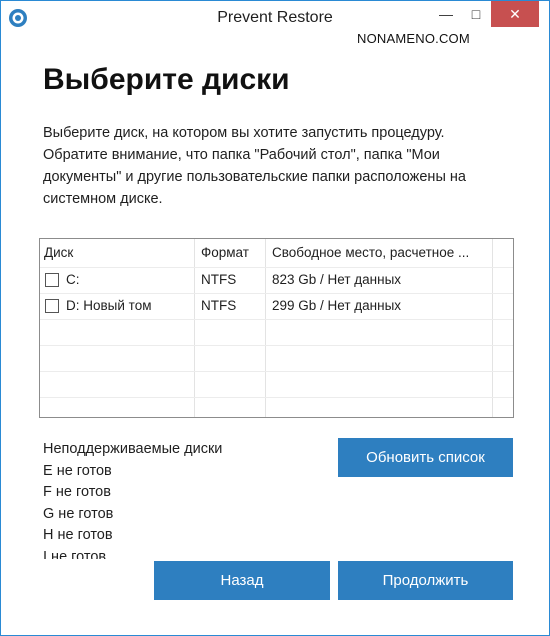 The width and height of the screenshot is (550, 636). What do you see at coordinates (476, 14) in the screenshot?
I see `maximize-button: □` at bounding box center [476, 14].